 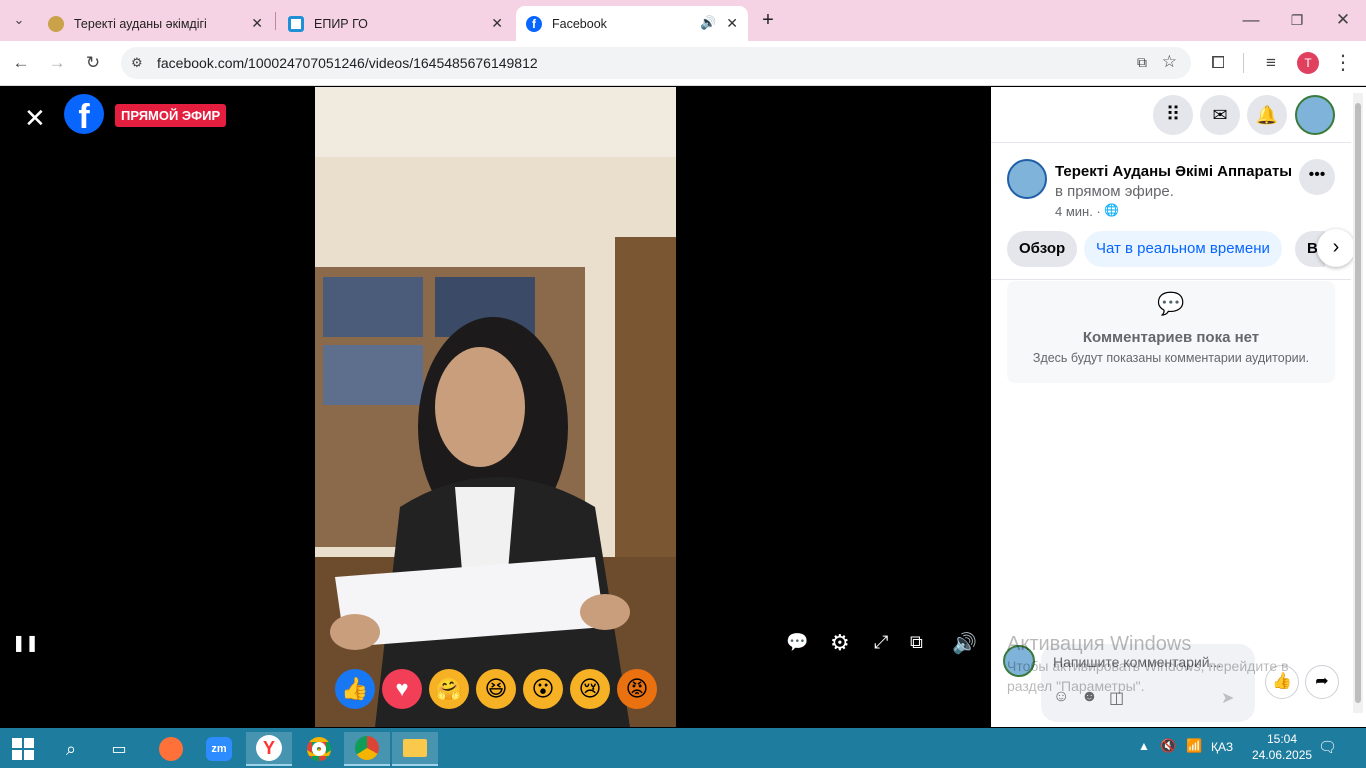 I want to click on messenger-icon: ✉, so click(x=1220, y=115).